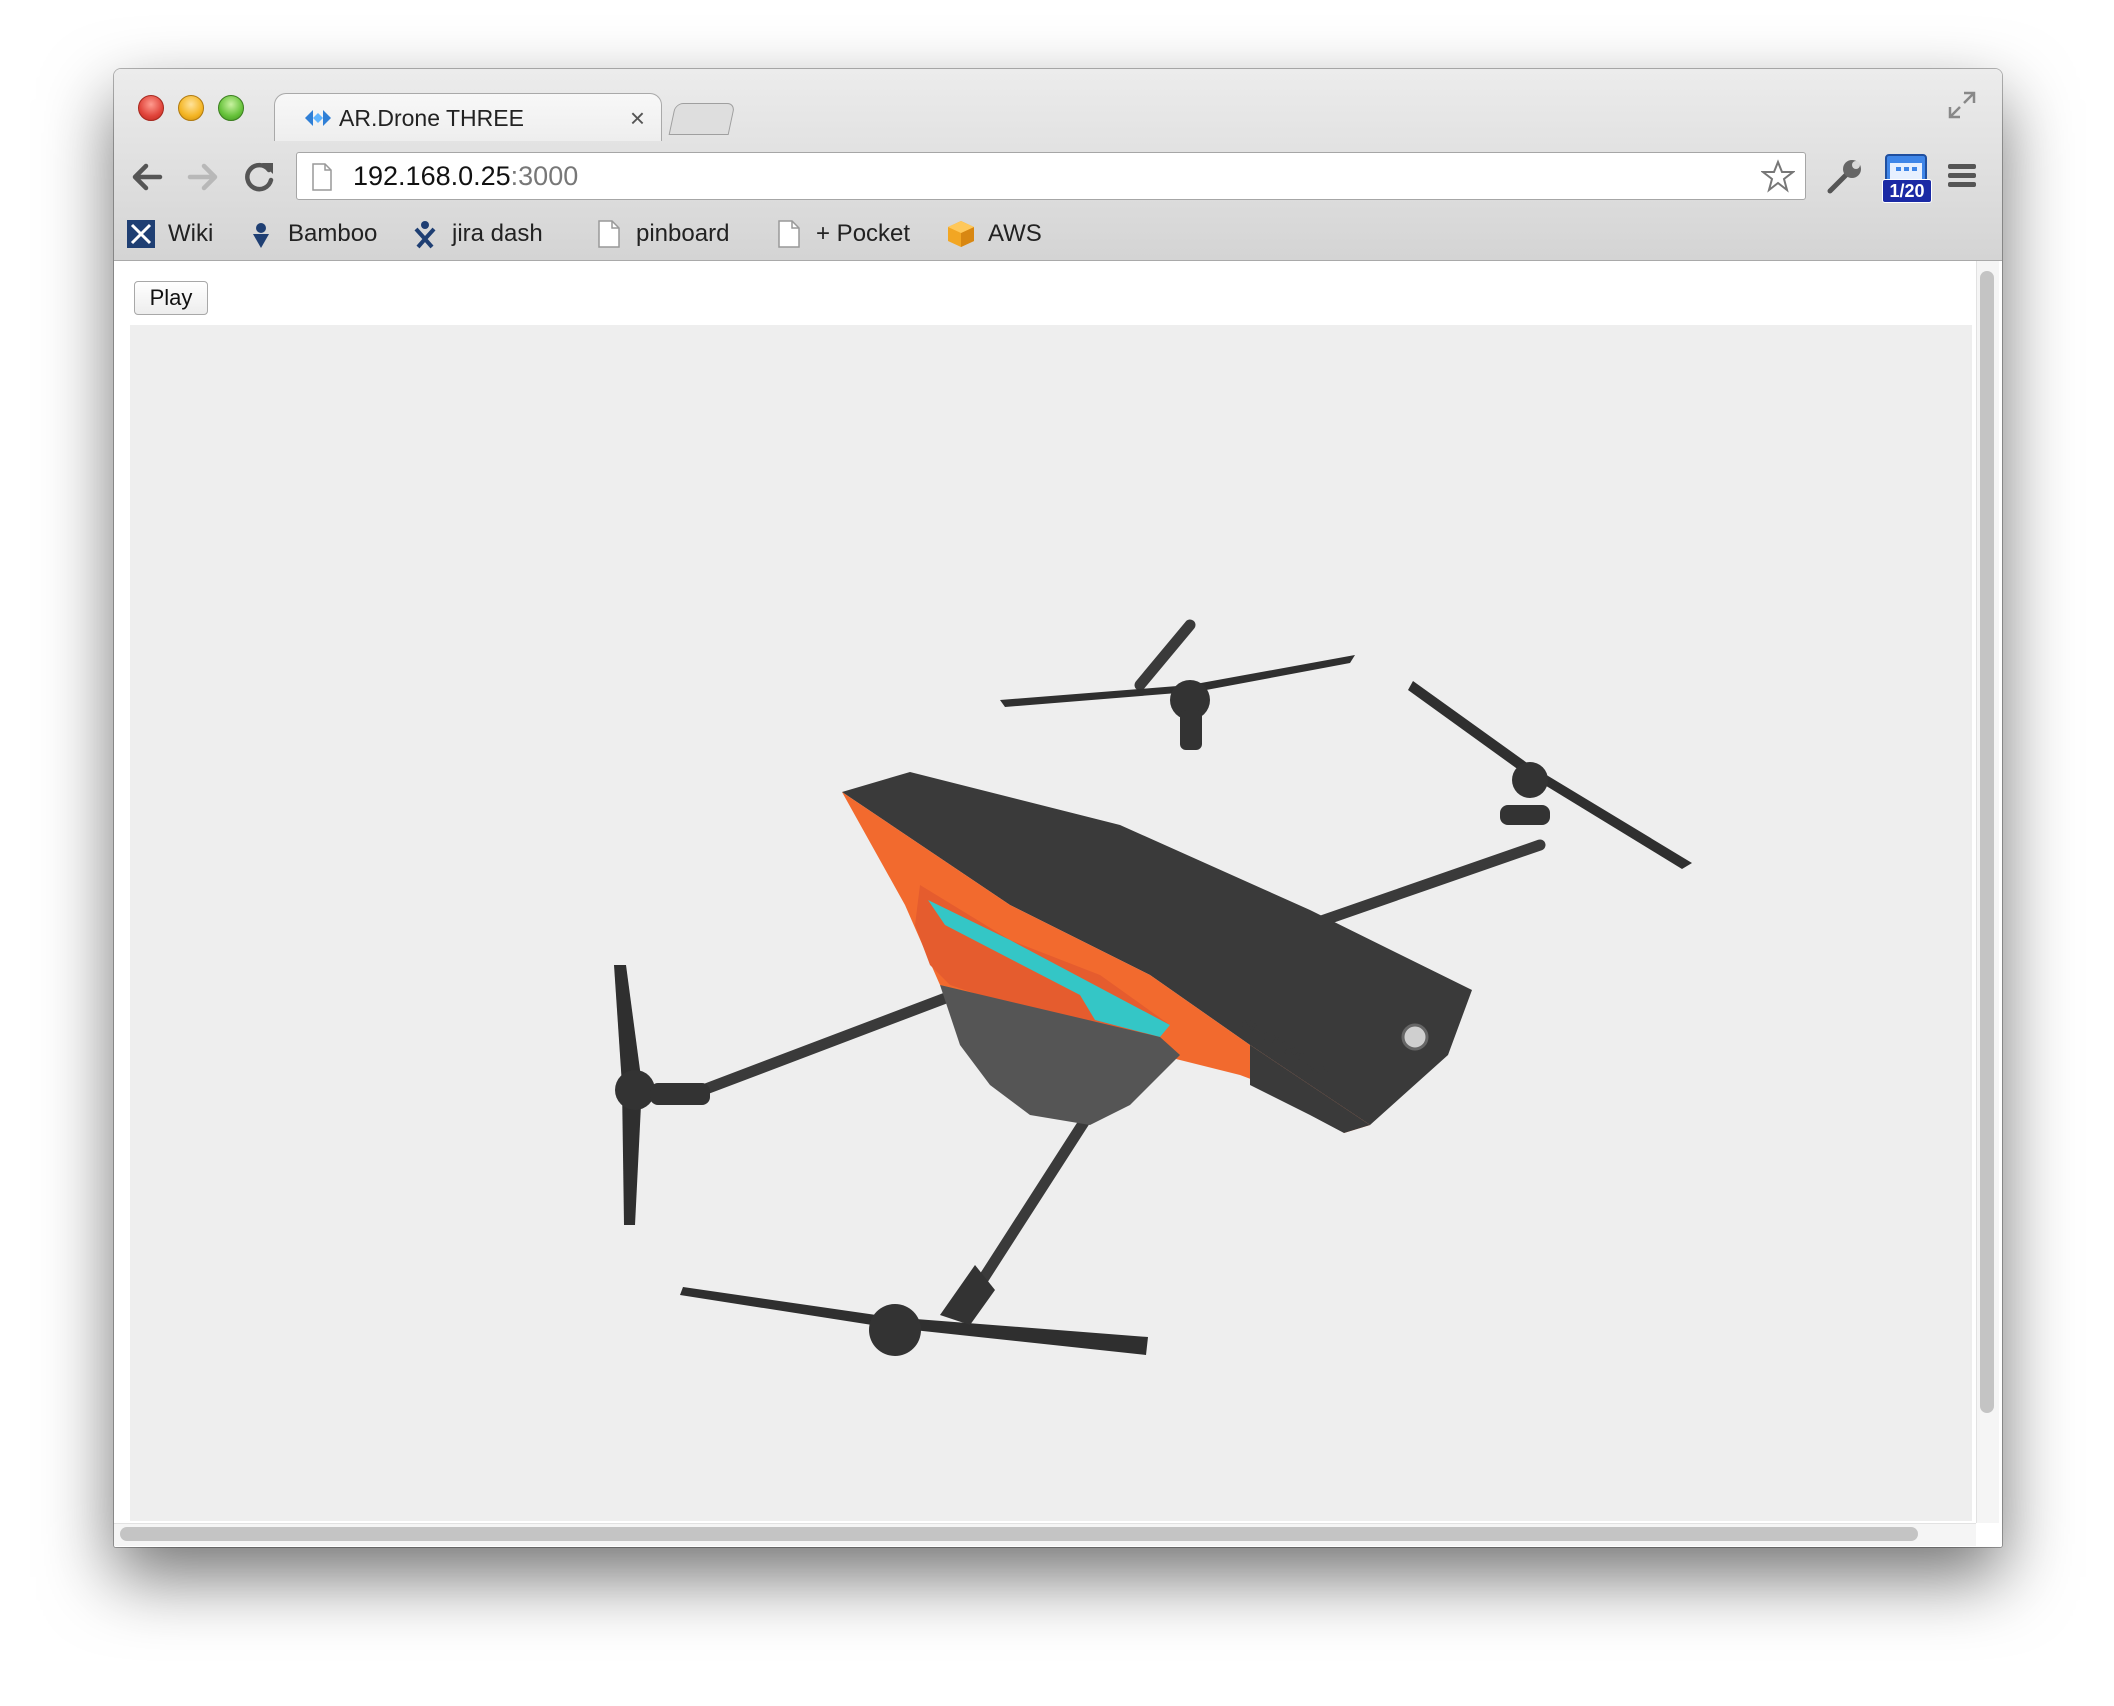 Image resolution: width=2114 pixels, height=1706 pixels. Describe the element at coordinates (1962, 105) in the screenshot. I see `fullscreen-icon` at that location.